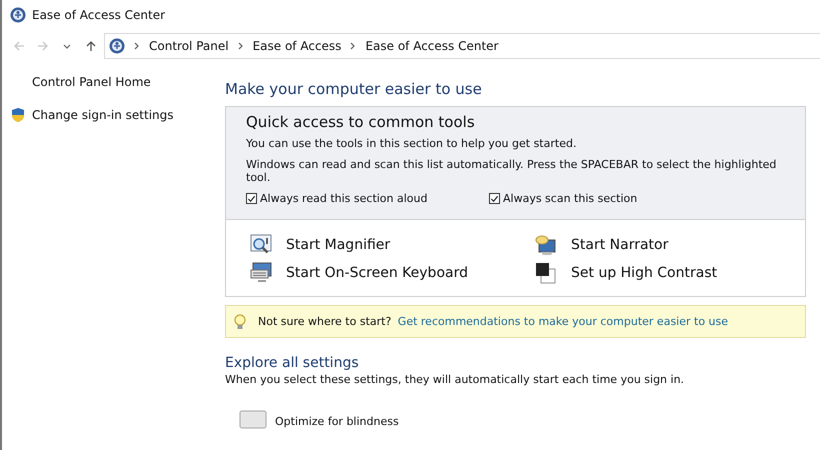 The width and height of the screenshot is (820, 450). I want to click on page-heading: Make your computer easier to use, so click(354, 89).